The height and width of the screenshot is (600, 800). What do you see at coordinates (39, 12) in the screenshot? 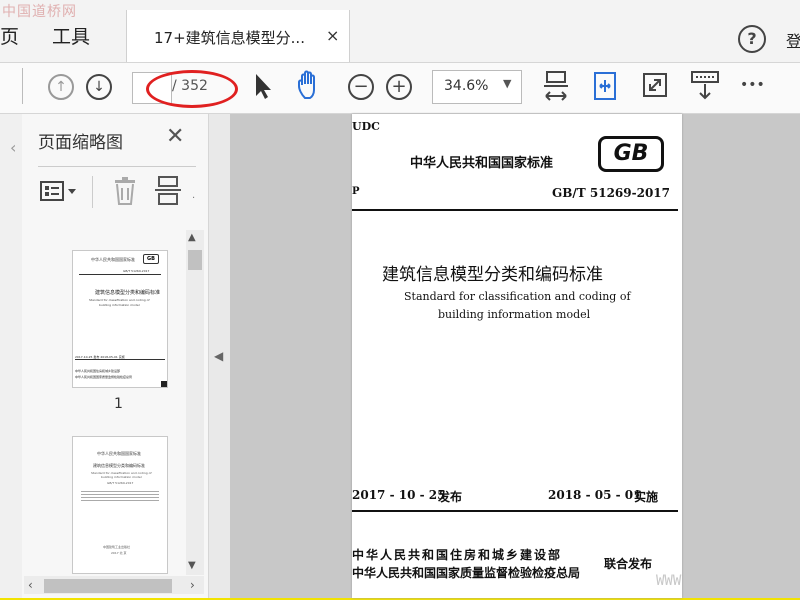
I see `watermark-top: 中国道桥网` at bounding box center [39, 12].